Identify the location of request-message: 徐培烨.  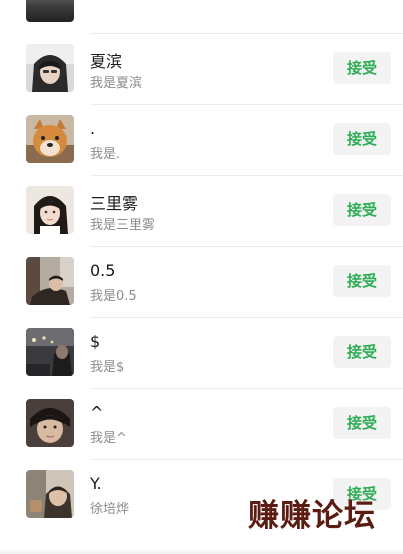
(110, 509).